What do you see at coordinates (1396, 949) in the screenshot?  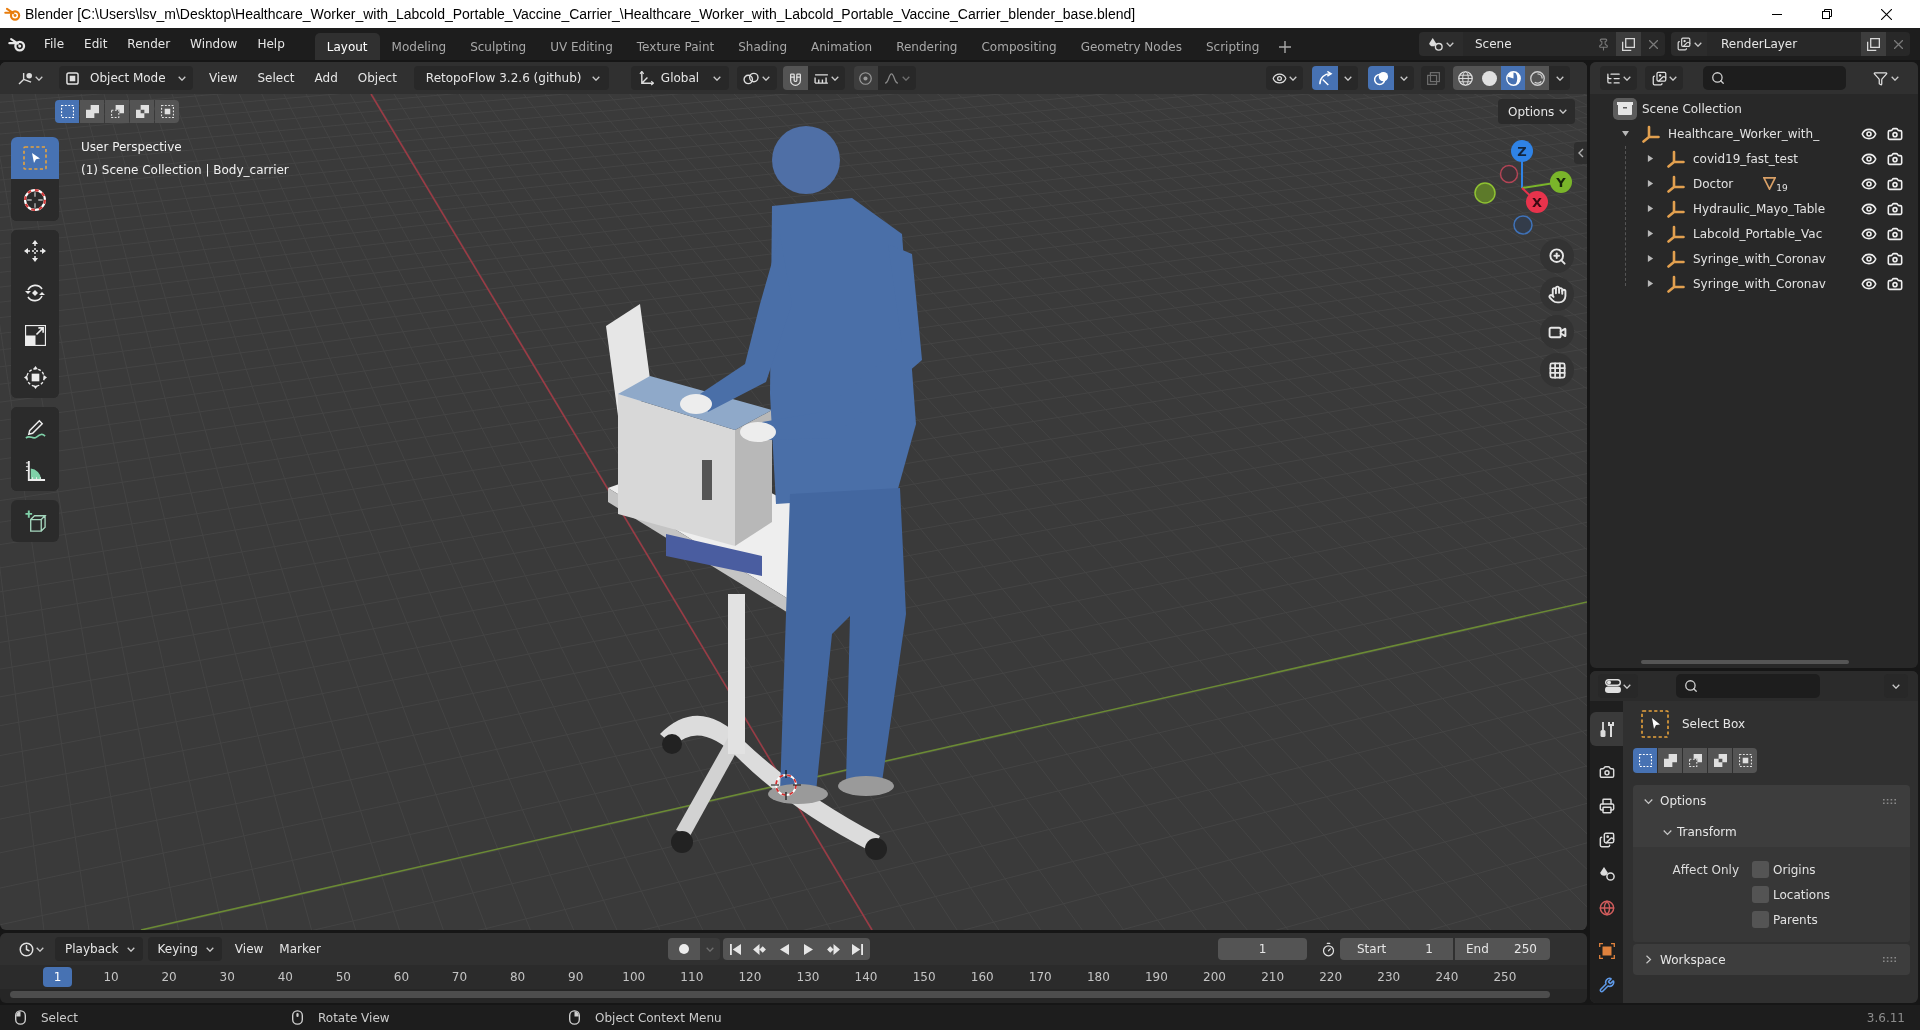 I see `start-frame-field: Start 1` at bounding box center [1396, 949].